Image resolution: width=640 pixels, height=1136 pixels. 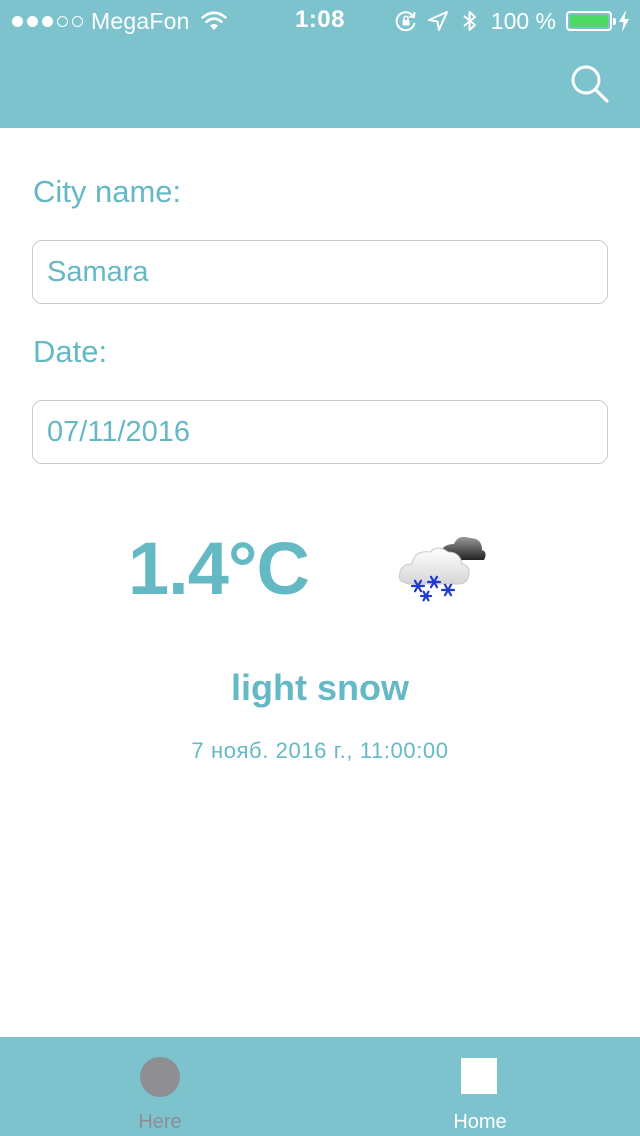 I want to click on city-name-label: City name:, so click(x=107, y=191).